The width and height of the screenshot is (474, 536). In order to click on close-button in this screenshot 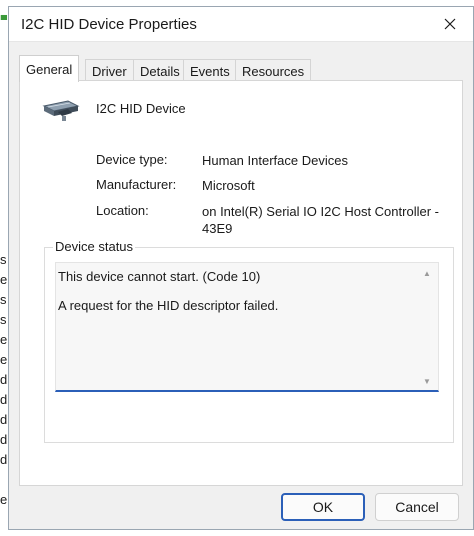, I will do `click(450, 24)`.